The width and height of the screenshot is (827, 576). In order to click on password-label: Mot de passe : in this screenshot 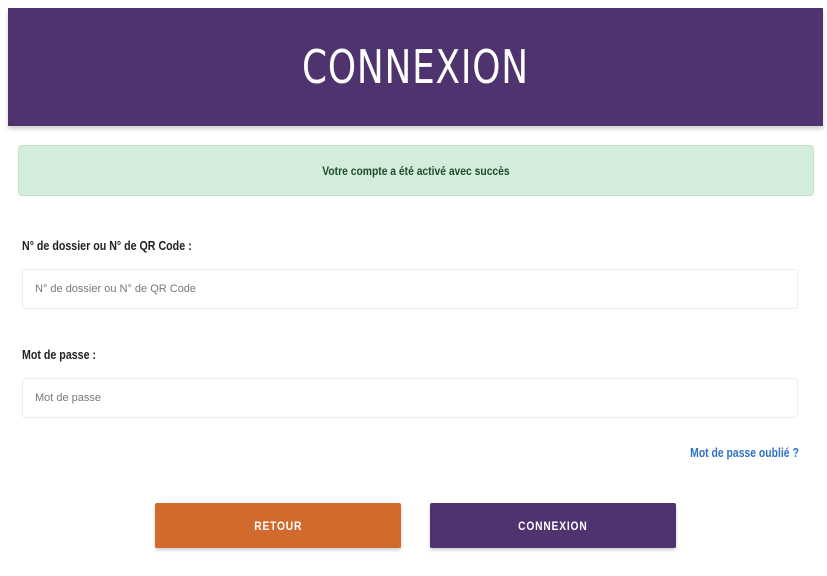, I will do `click(59, 354)`.